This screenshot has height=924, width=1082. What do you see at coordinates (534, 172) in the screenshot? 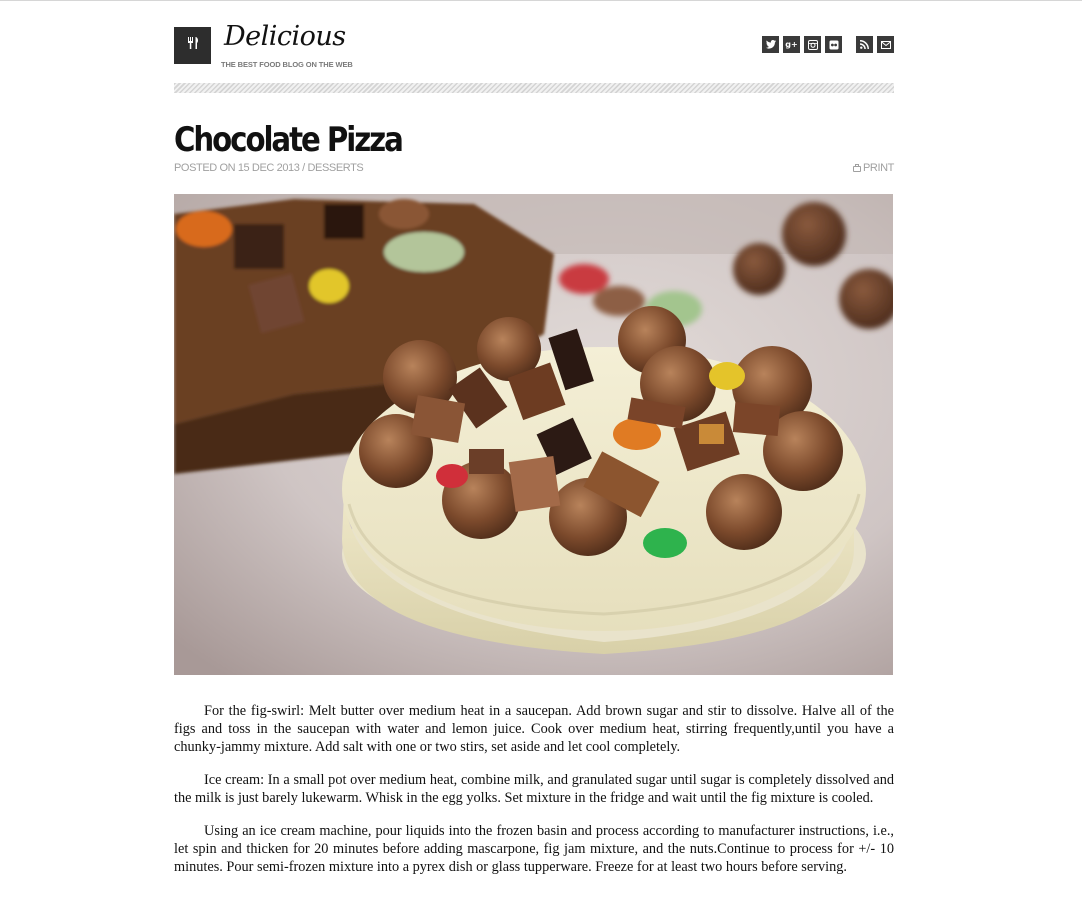
I see `post-meta: Posted on 15 Dec 2013 / Desserts PRINT` at bounding box center [534, 172].